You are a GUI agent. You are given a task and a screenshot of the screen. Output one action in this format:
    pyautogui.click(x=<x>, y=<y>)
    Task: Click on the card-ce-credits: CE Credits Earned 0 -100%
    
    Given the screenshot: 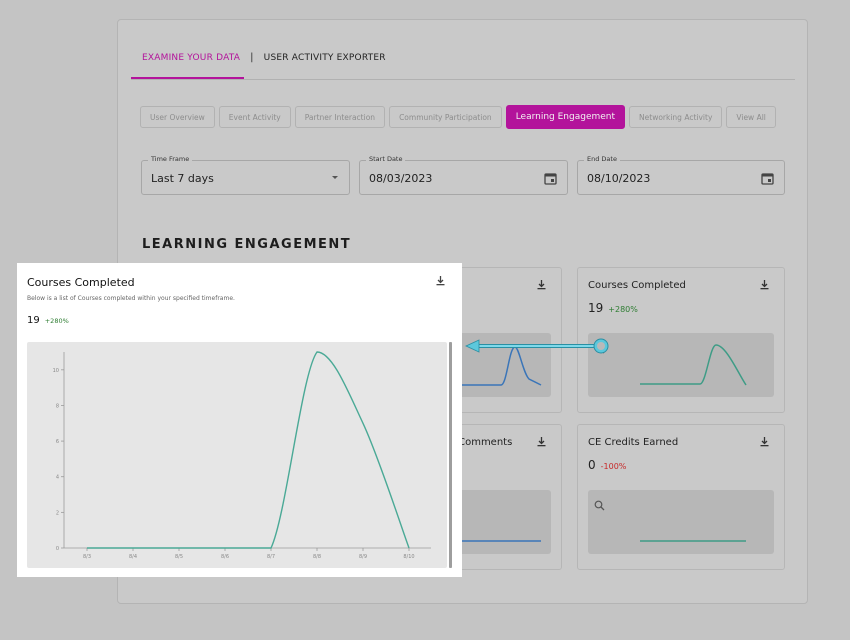 What is the action you would take?
    pyautogui.click(x=681, y=497)
    